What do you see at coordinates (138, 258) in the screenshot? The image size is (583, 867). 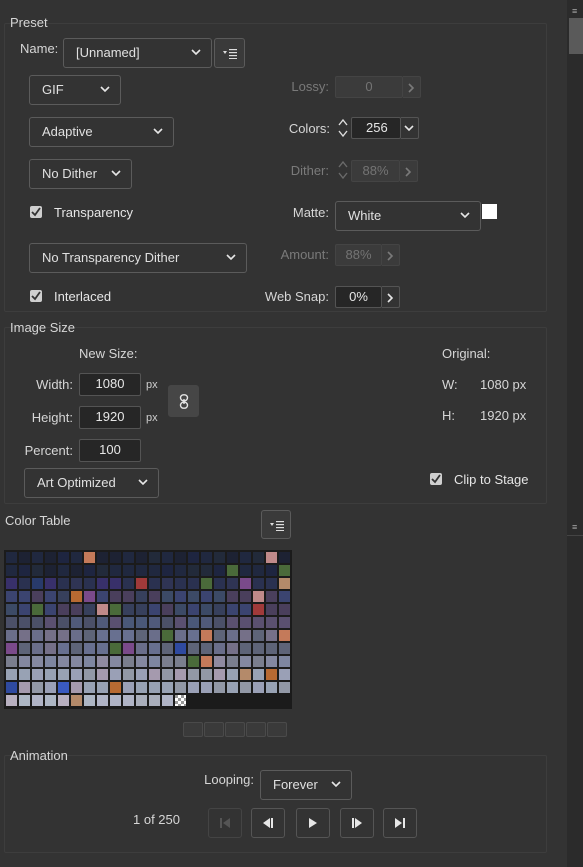 I see `transparency-dither-dropdown: No Transparency Dither` at bounding box center [138, 258].